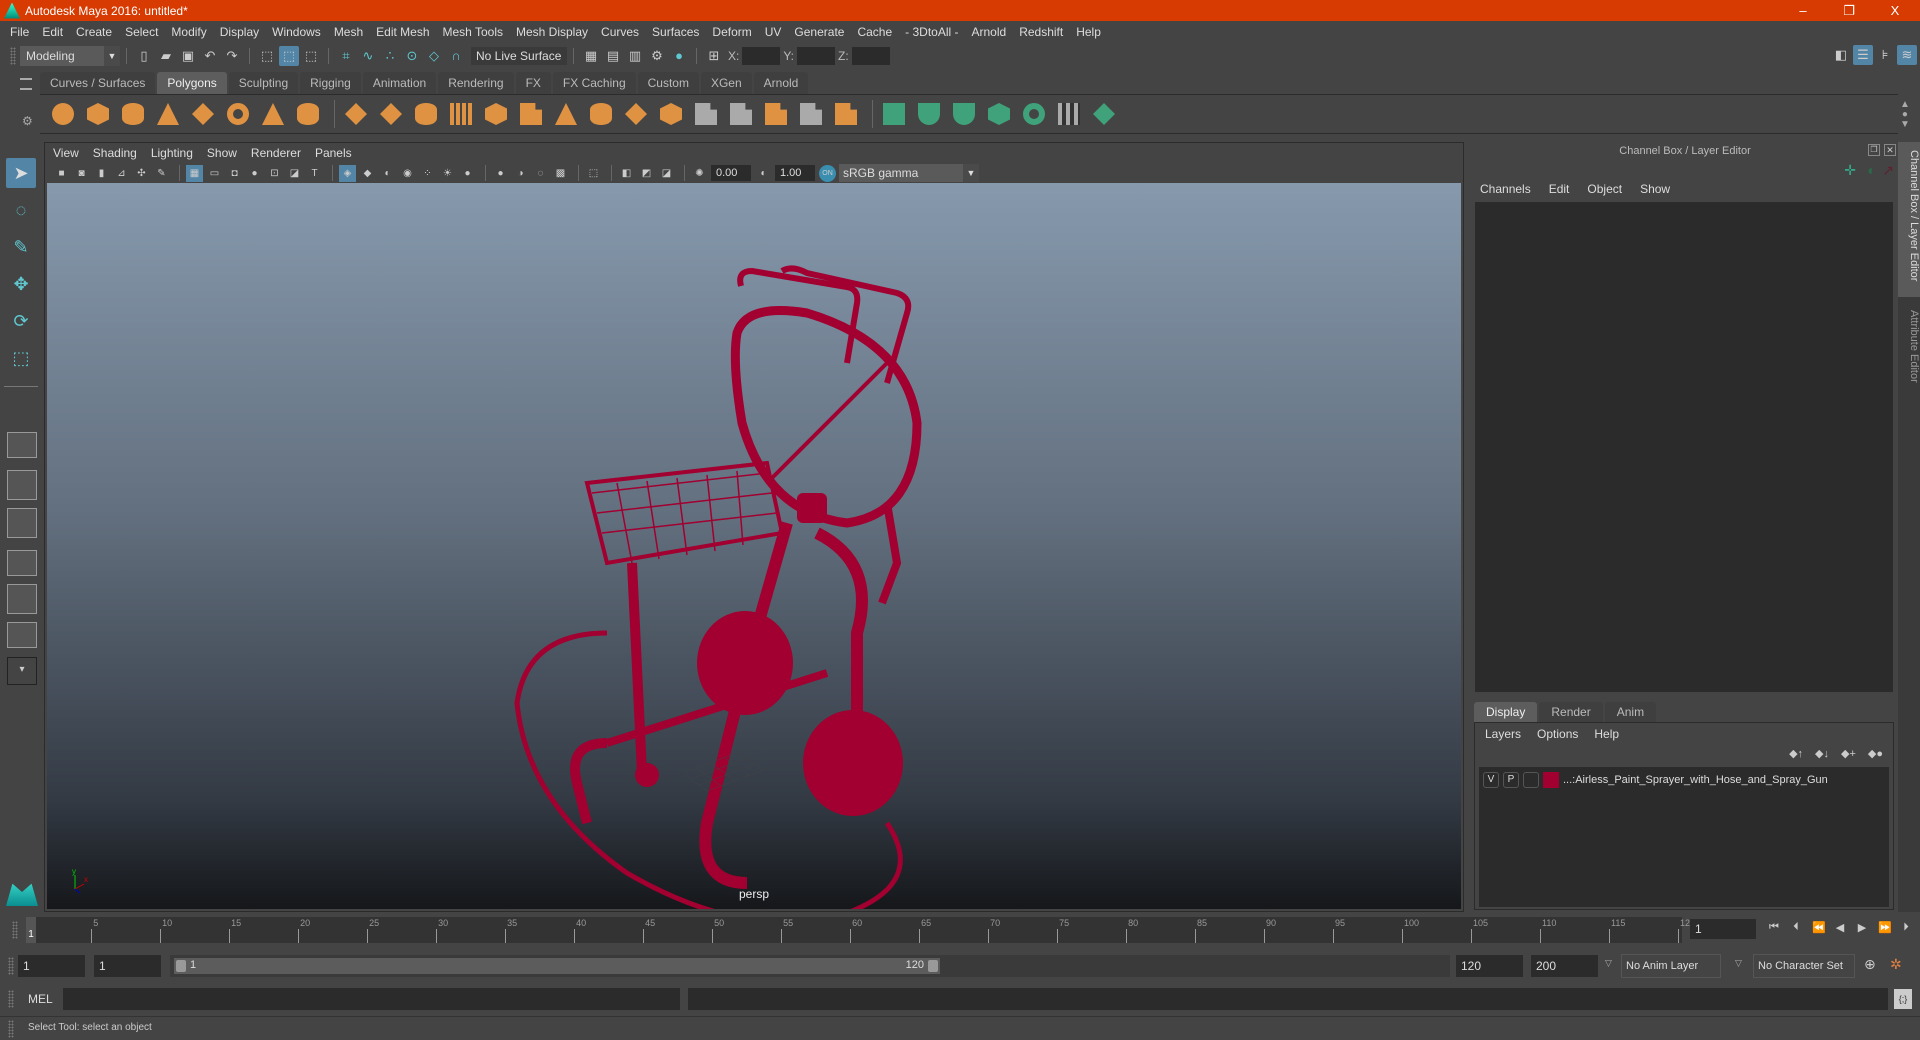 This screenshot has width=1920, height=1040. Describe the element at coordinates (816, 55) in the screenshot. I see `y-field` at that location.